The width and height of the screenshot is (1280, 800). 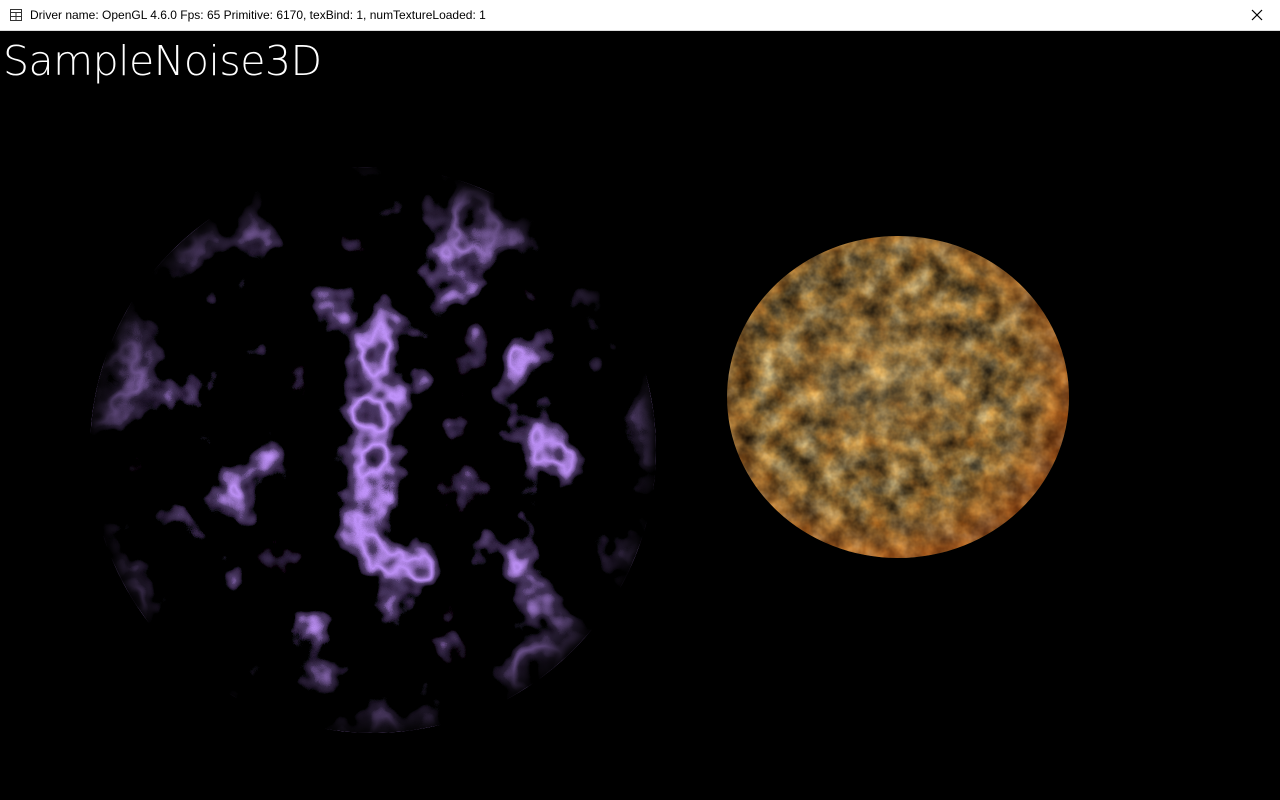 I want to click on close-icon, so click(x=1257, y=15).